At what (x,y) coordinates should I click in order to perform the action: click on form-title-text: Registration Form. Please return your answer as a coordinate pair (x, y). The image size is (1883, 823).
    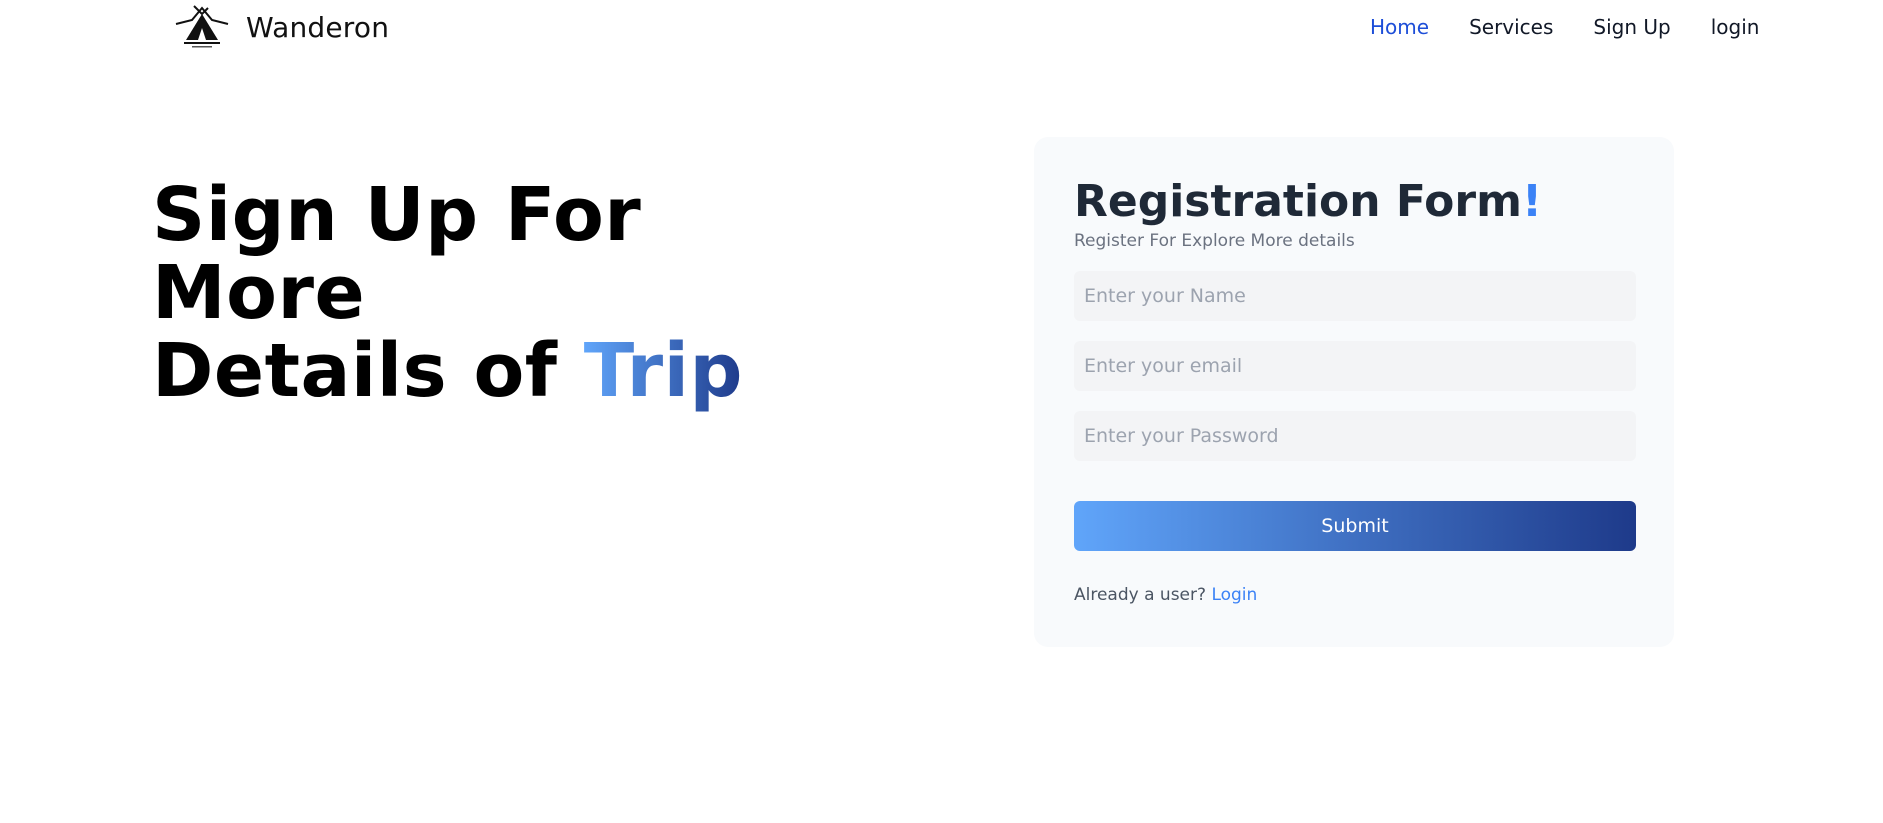
    Looking at the image, I should click on (1298, 201).